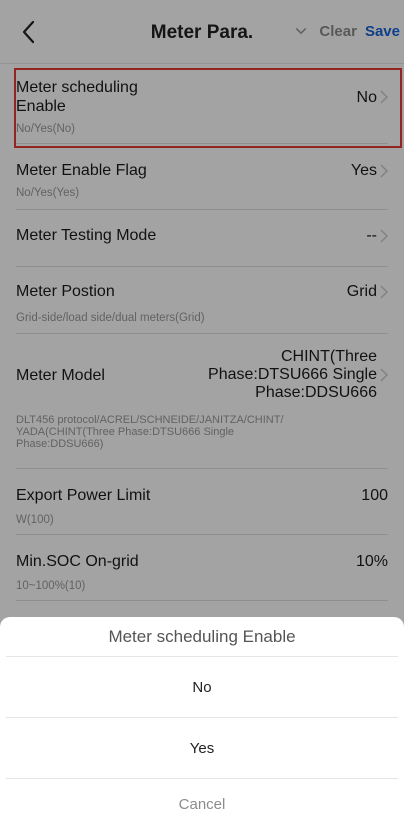 This screenshot has height=821, width=404. I want to click on option-yes: Yes, so click(202, 748).